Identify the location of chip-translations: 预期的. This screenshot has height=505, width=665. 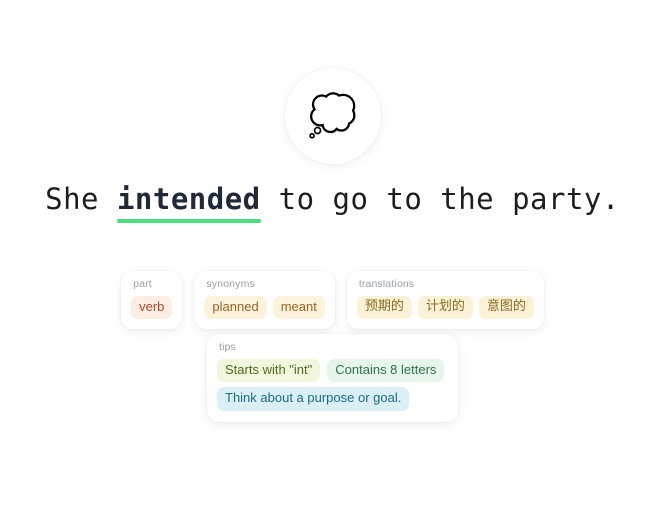
(384, 307).